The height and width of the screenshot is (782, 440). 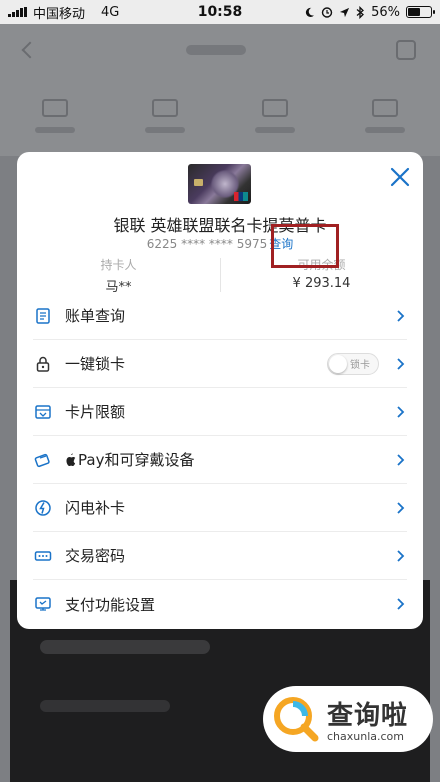 I want to click on menu-item-label: 闪电补卡, so click(x=95, y=508).